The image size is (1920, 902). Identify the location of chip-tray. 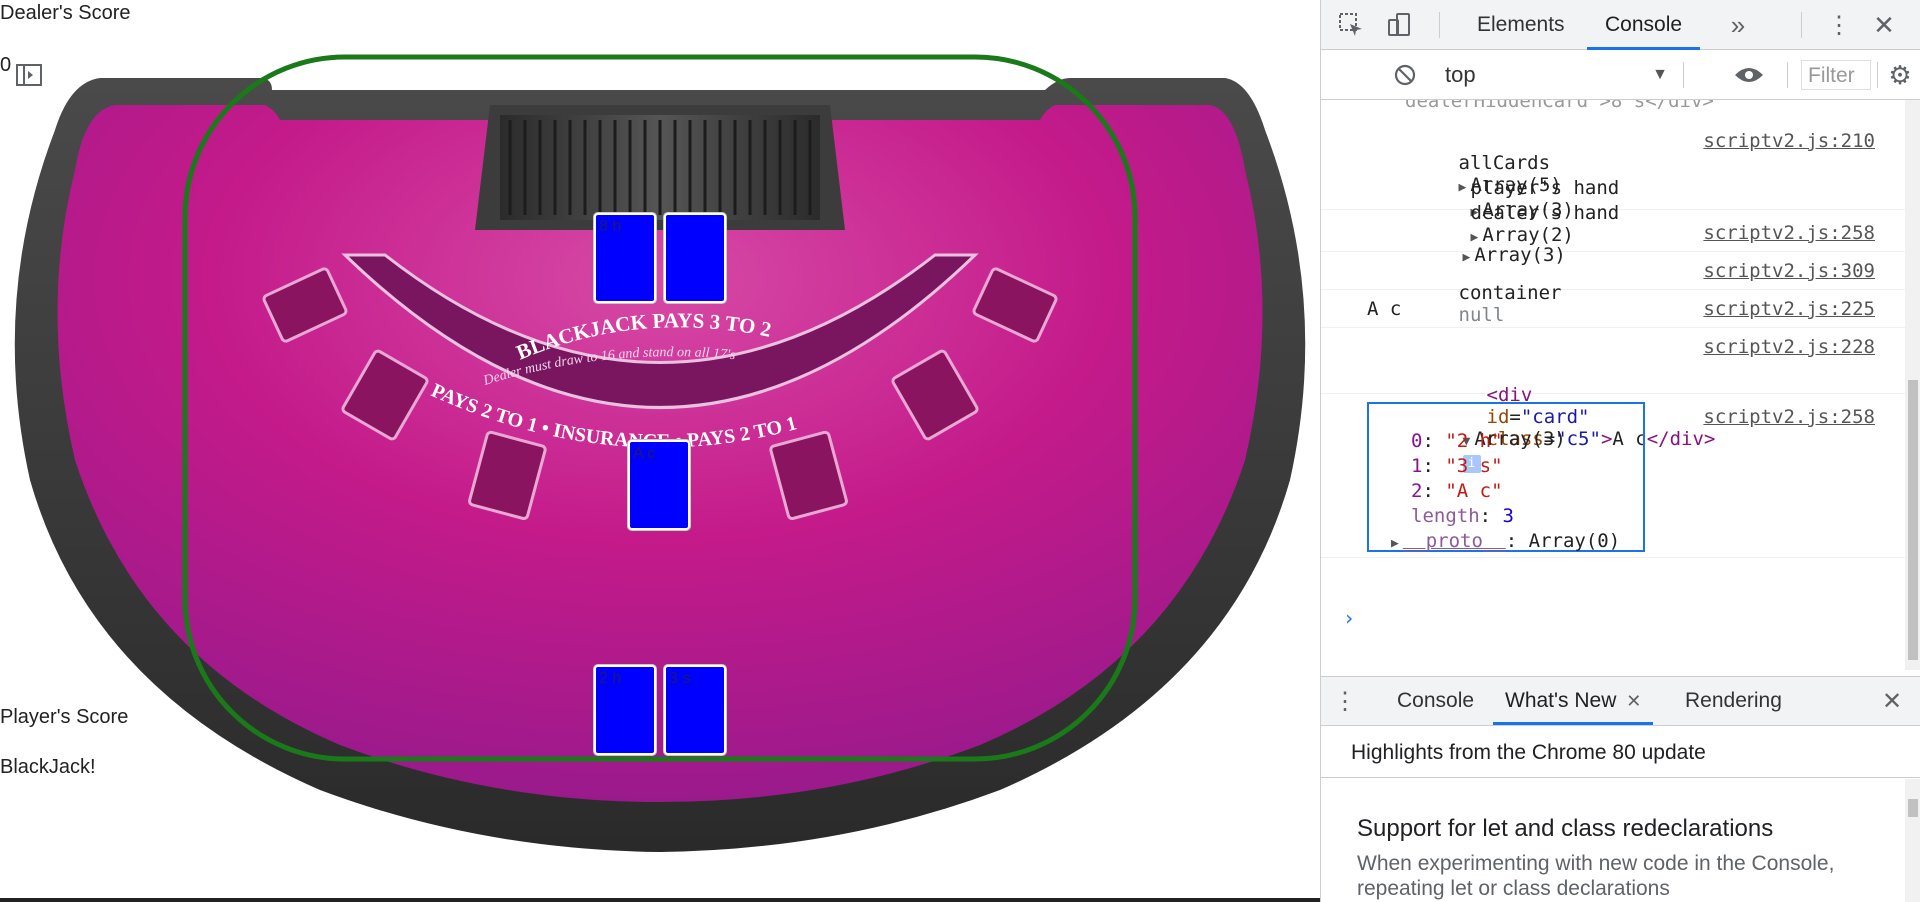
(660, 167).